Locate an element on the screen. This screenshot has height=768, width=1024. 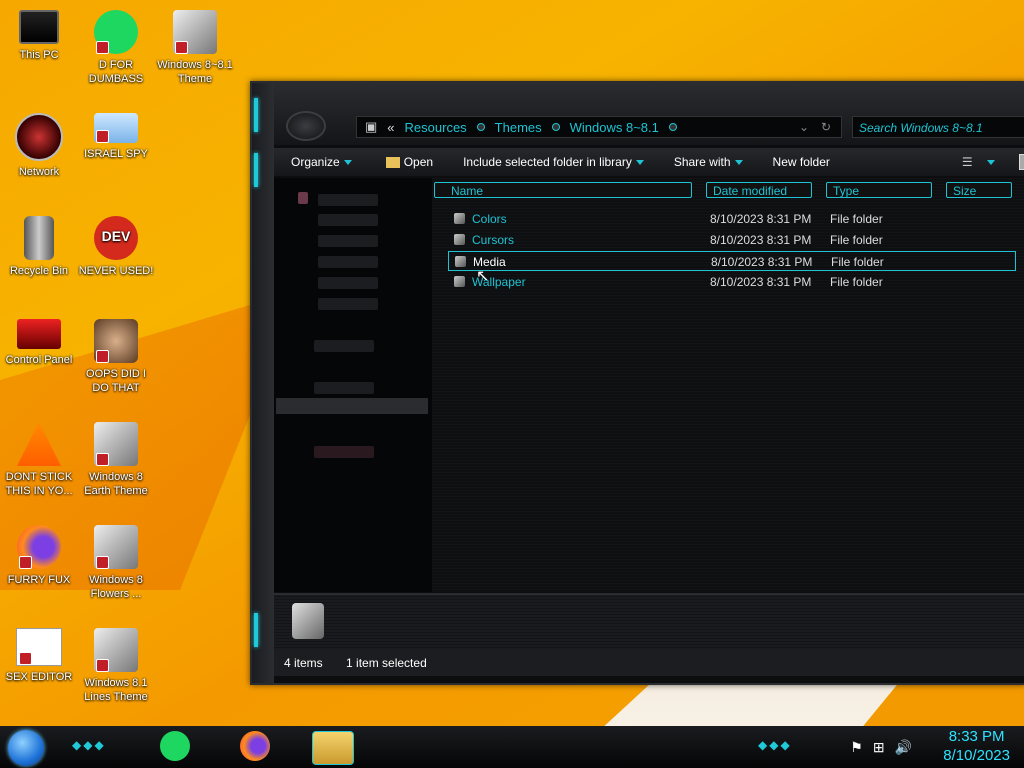
breadcrumb-themes: Themes is located at coordinates (518, 127).